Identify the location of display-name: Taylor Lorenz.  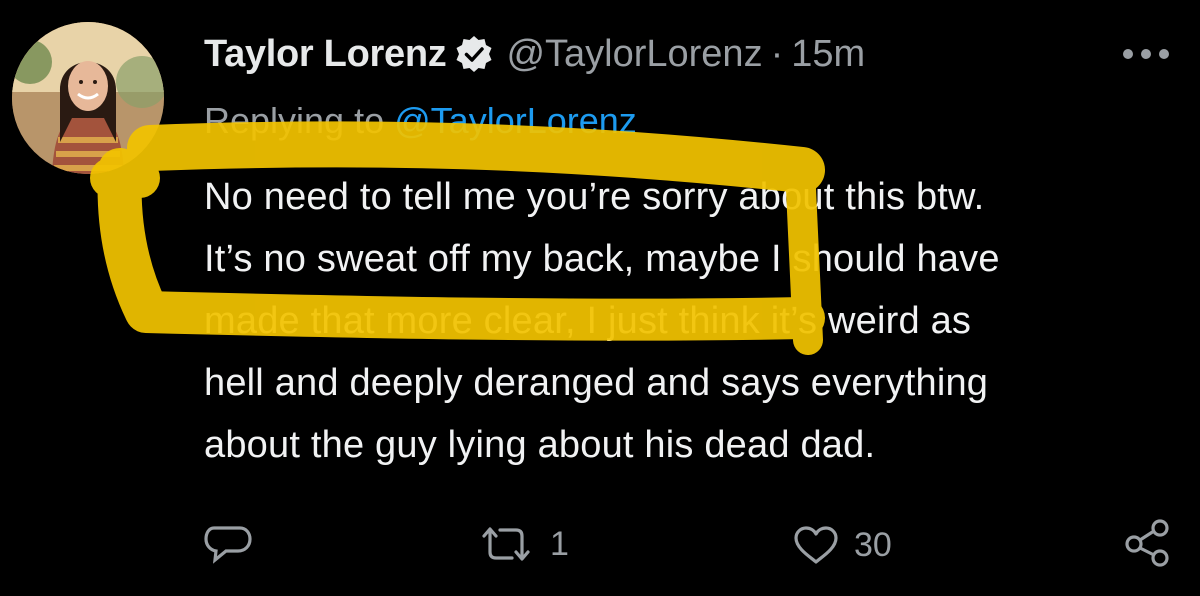
(325, 54).